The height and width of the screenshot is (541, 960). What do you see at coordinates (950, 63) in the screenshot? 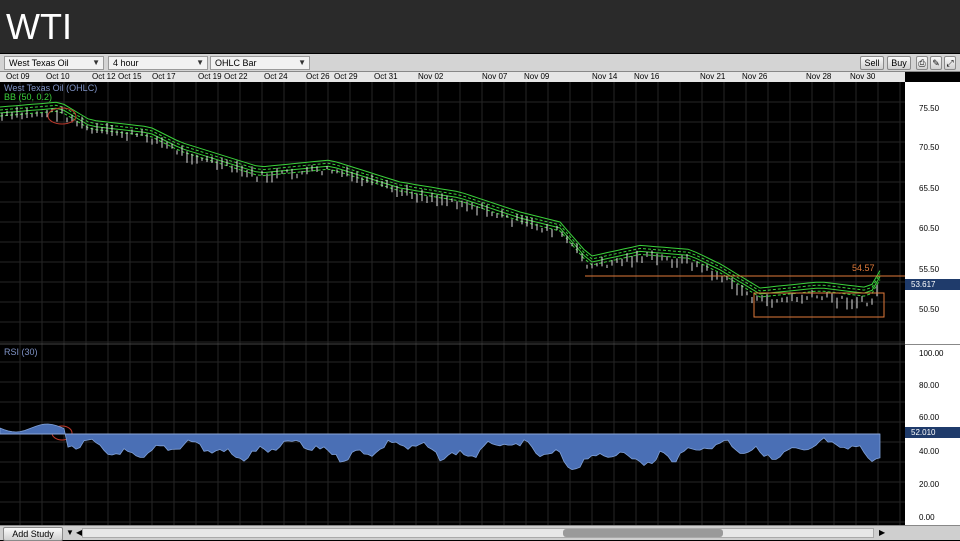
I see `expand-icon: ⤢` at bounding box center [950, 63].